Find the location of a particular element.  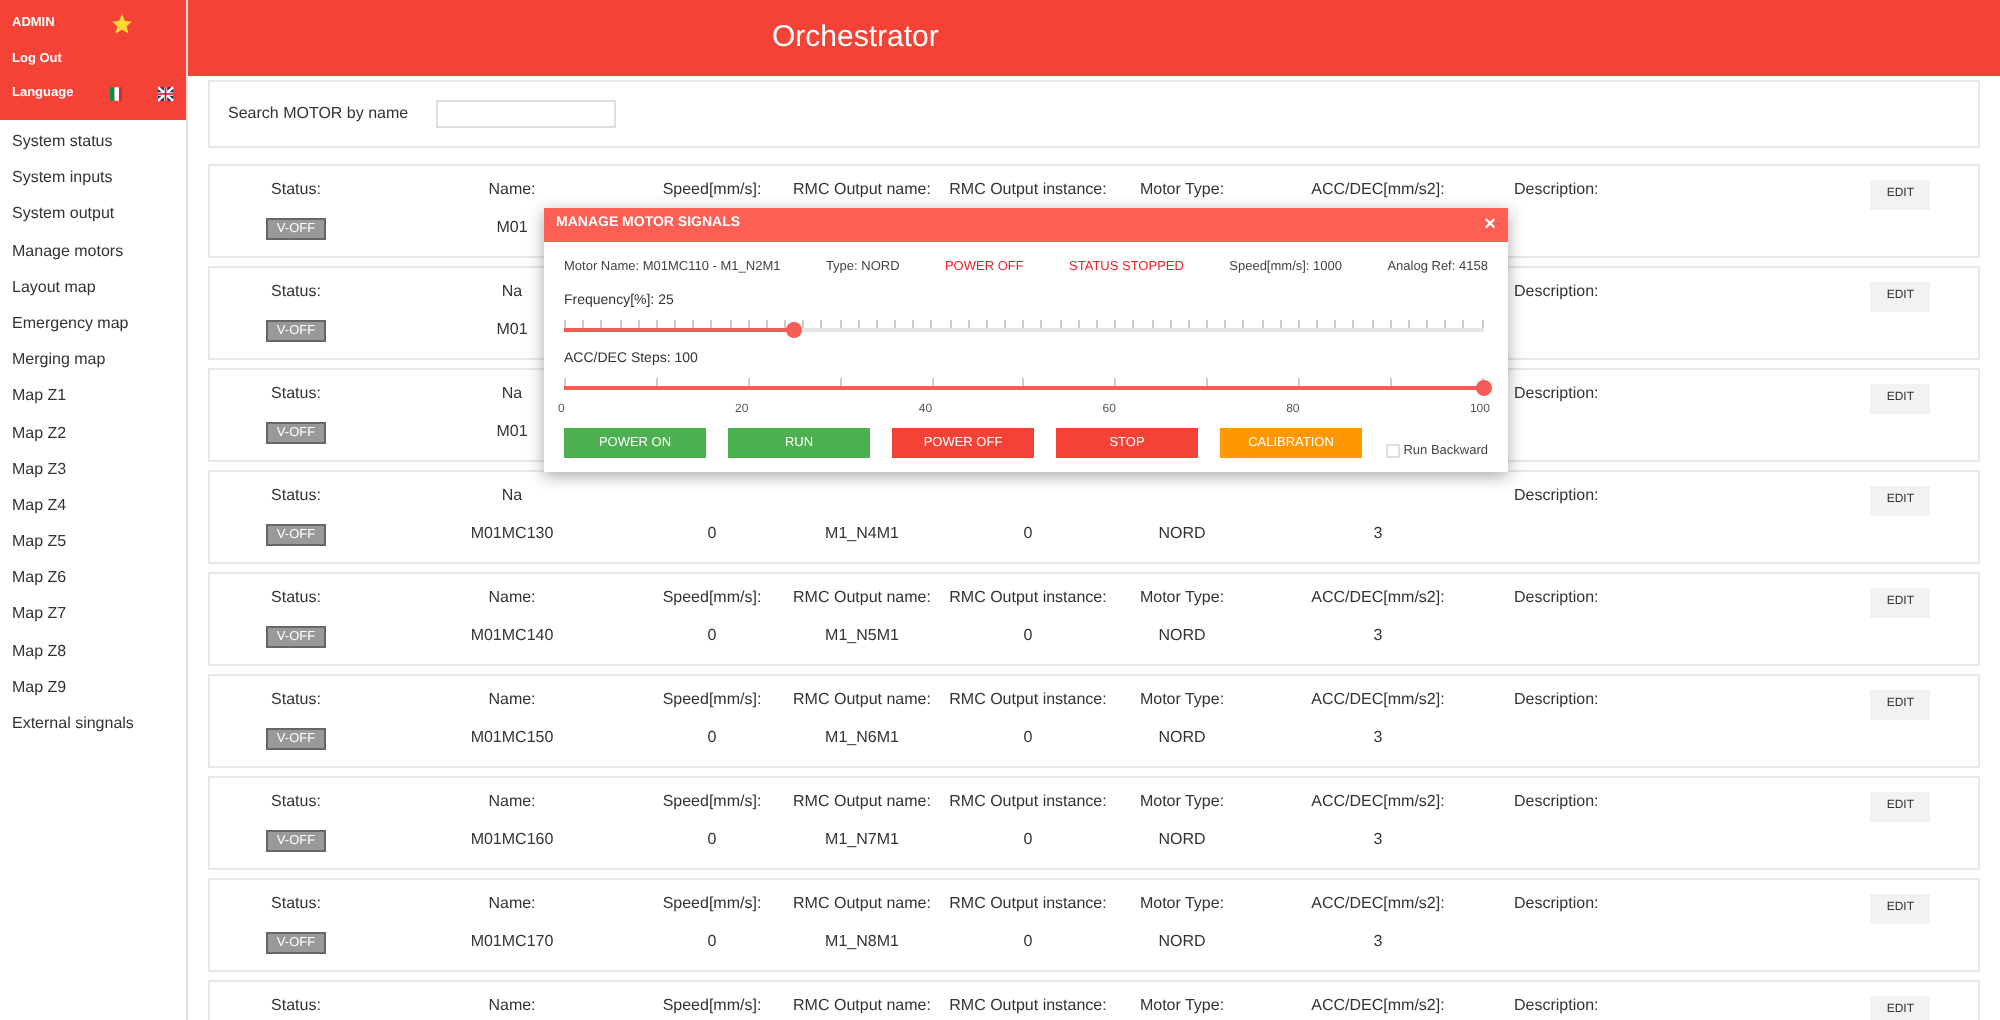

slider-track is located at coordinates (1024, 330).